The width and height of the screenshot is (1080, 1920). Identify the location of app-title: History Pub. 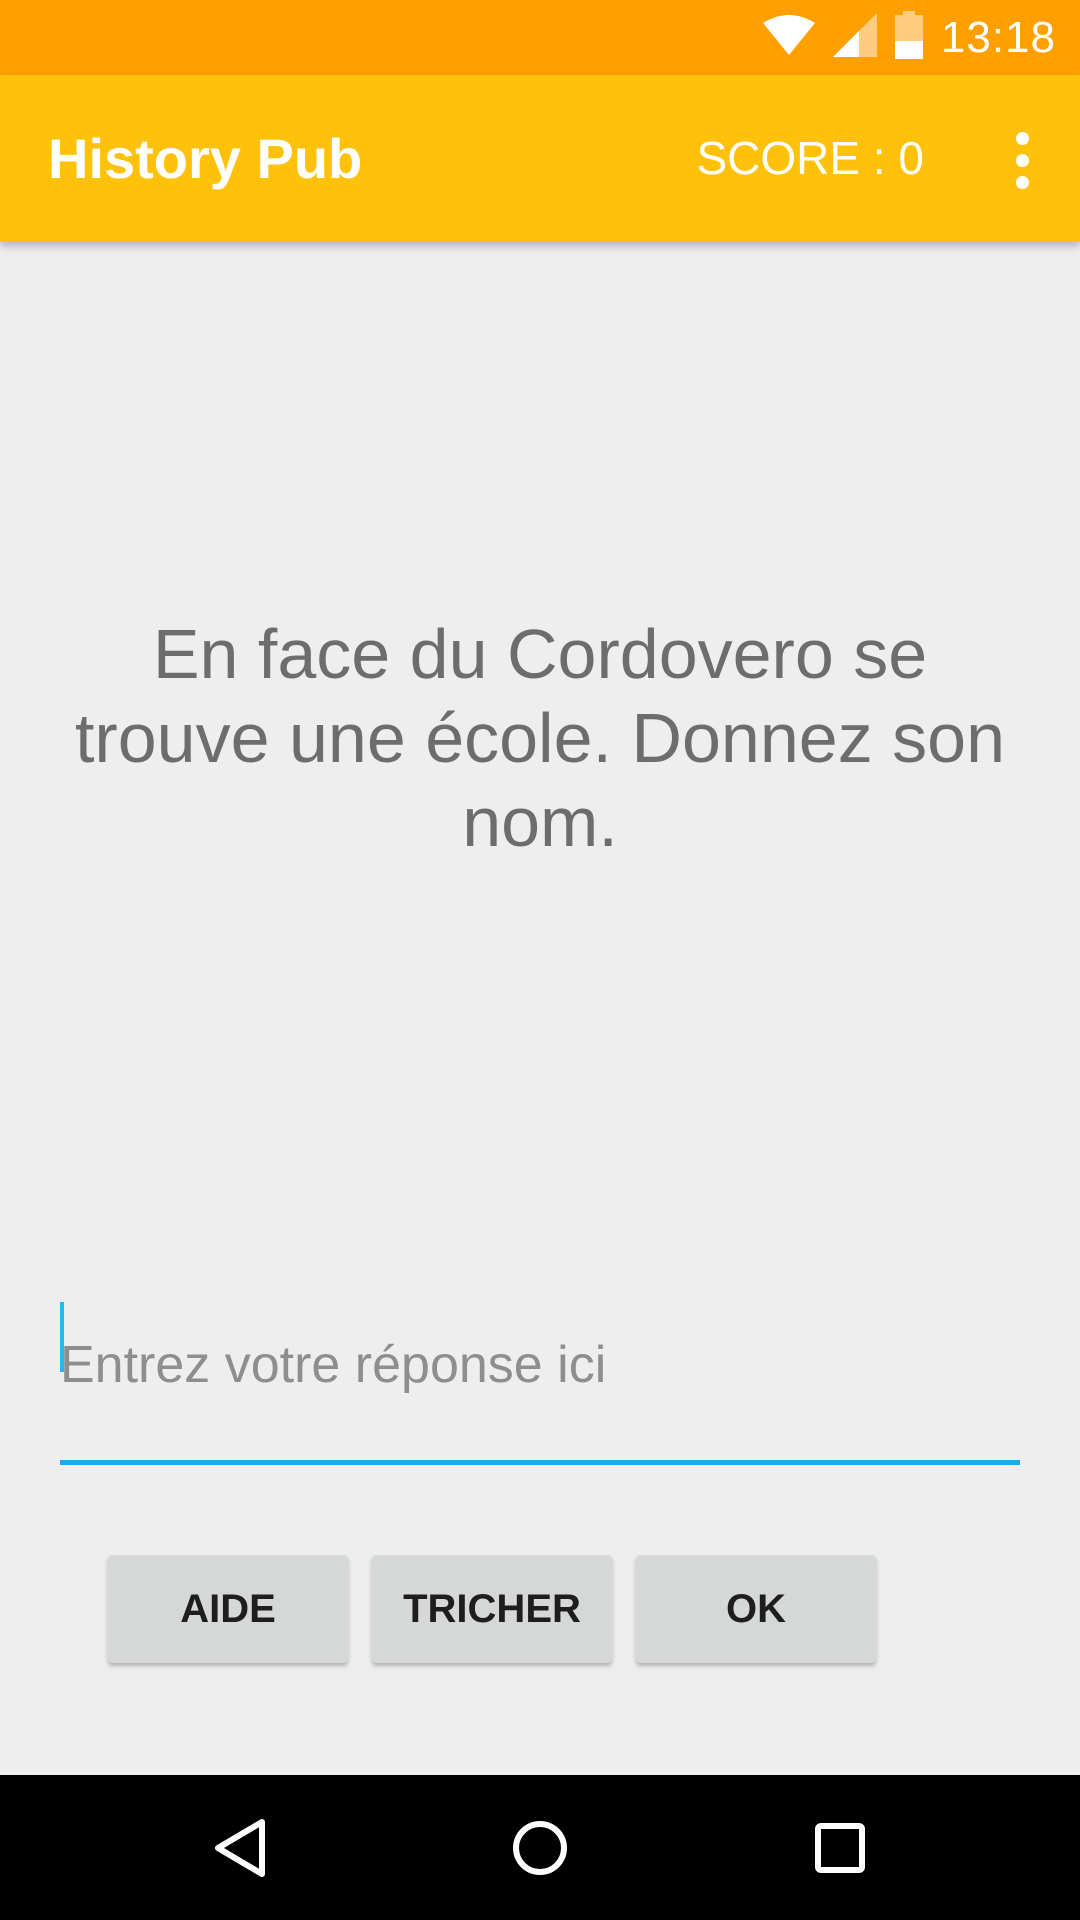
(205, 158).